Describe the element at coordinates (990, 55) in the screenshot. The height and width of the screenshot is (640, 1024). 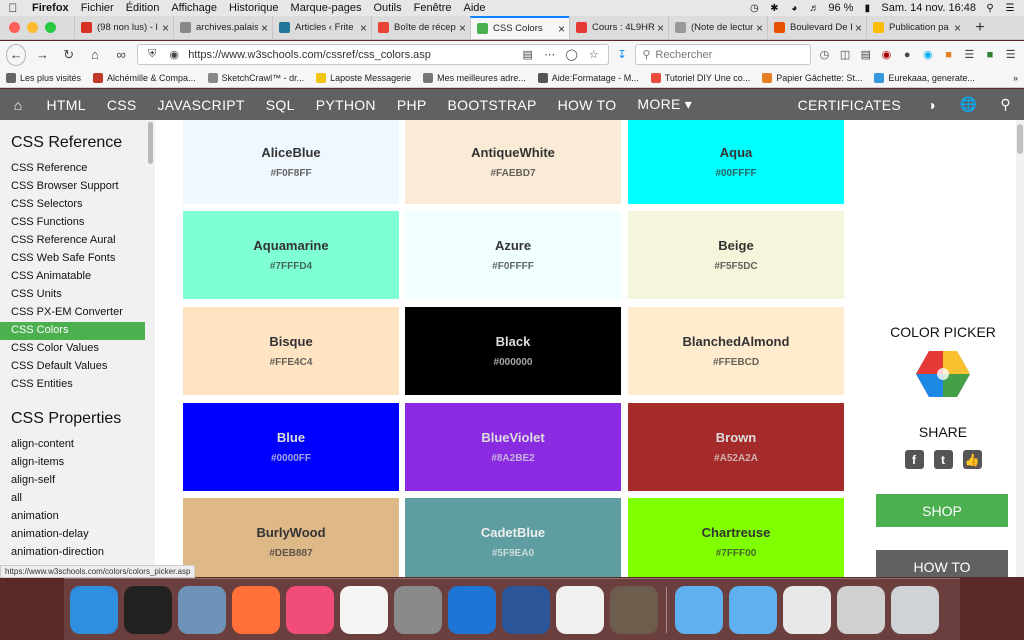
I see `extension-green-icon: ■` at that location.